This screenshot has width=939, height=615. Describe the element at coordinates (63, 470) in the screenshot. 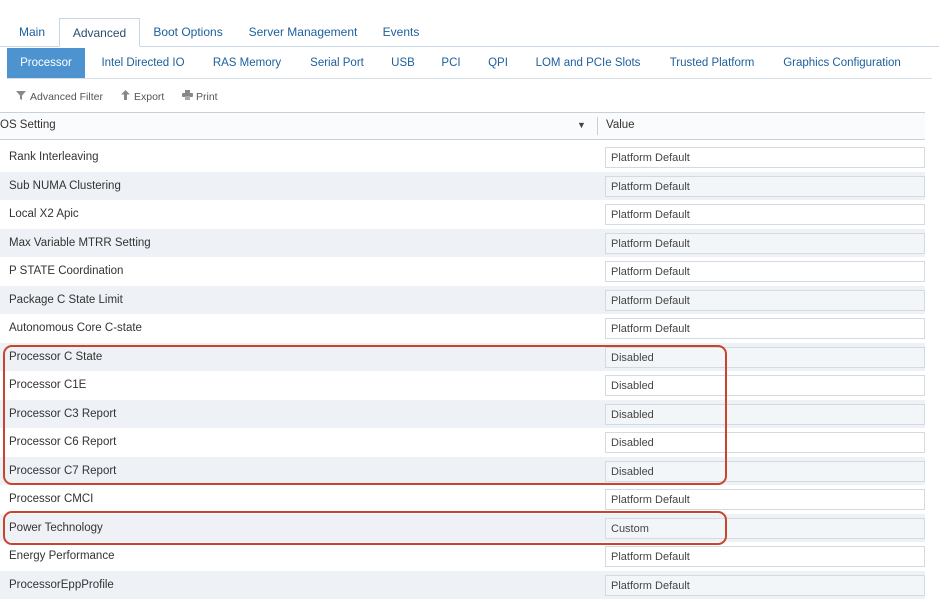

I see `setting-name: Processor C7 Report` at that location.